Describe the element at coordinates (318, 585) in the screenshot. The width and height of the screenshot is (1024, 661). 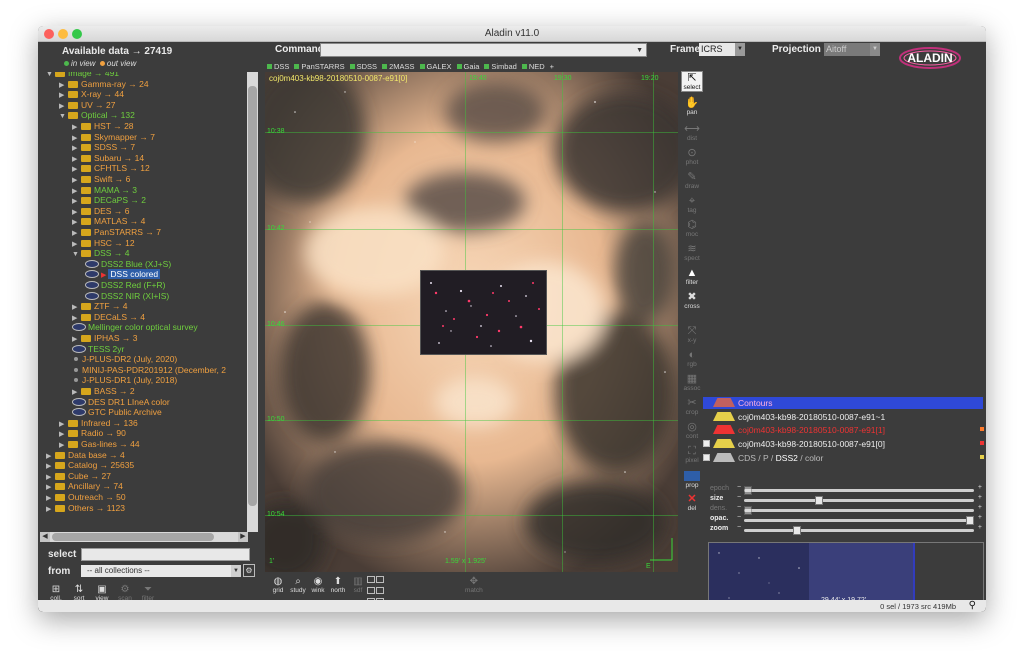
I see `wink-button: ◉ wink` at that location.